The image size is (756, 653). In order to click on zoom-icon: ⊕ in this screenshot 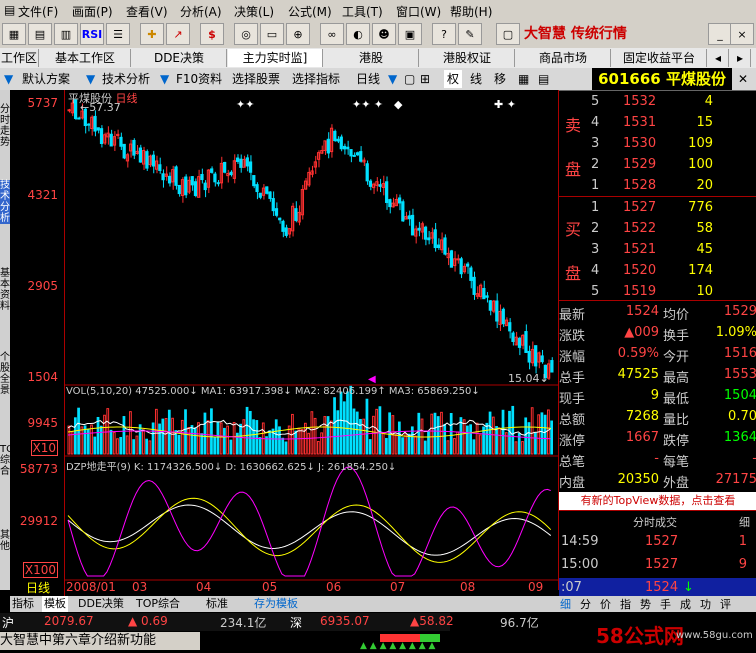, I will do `click(298, 34)`.